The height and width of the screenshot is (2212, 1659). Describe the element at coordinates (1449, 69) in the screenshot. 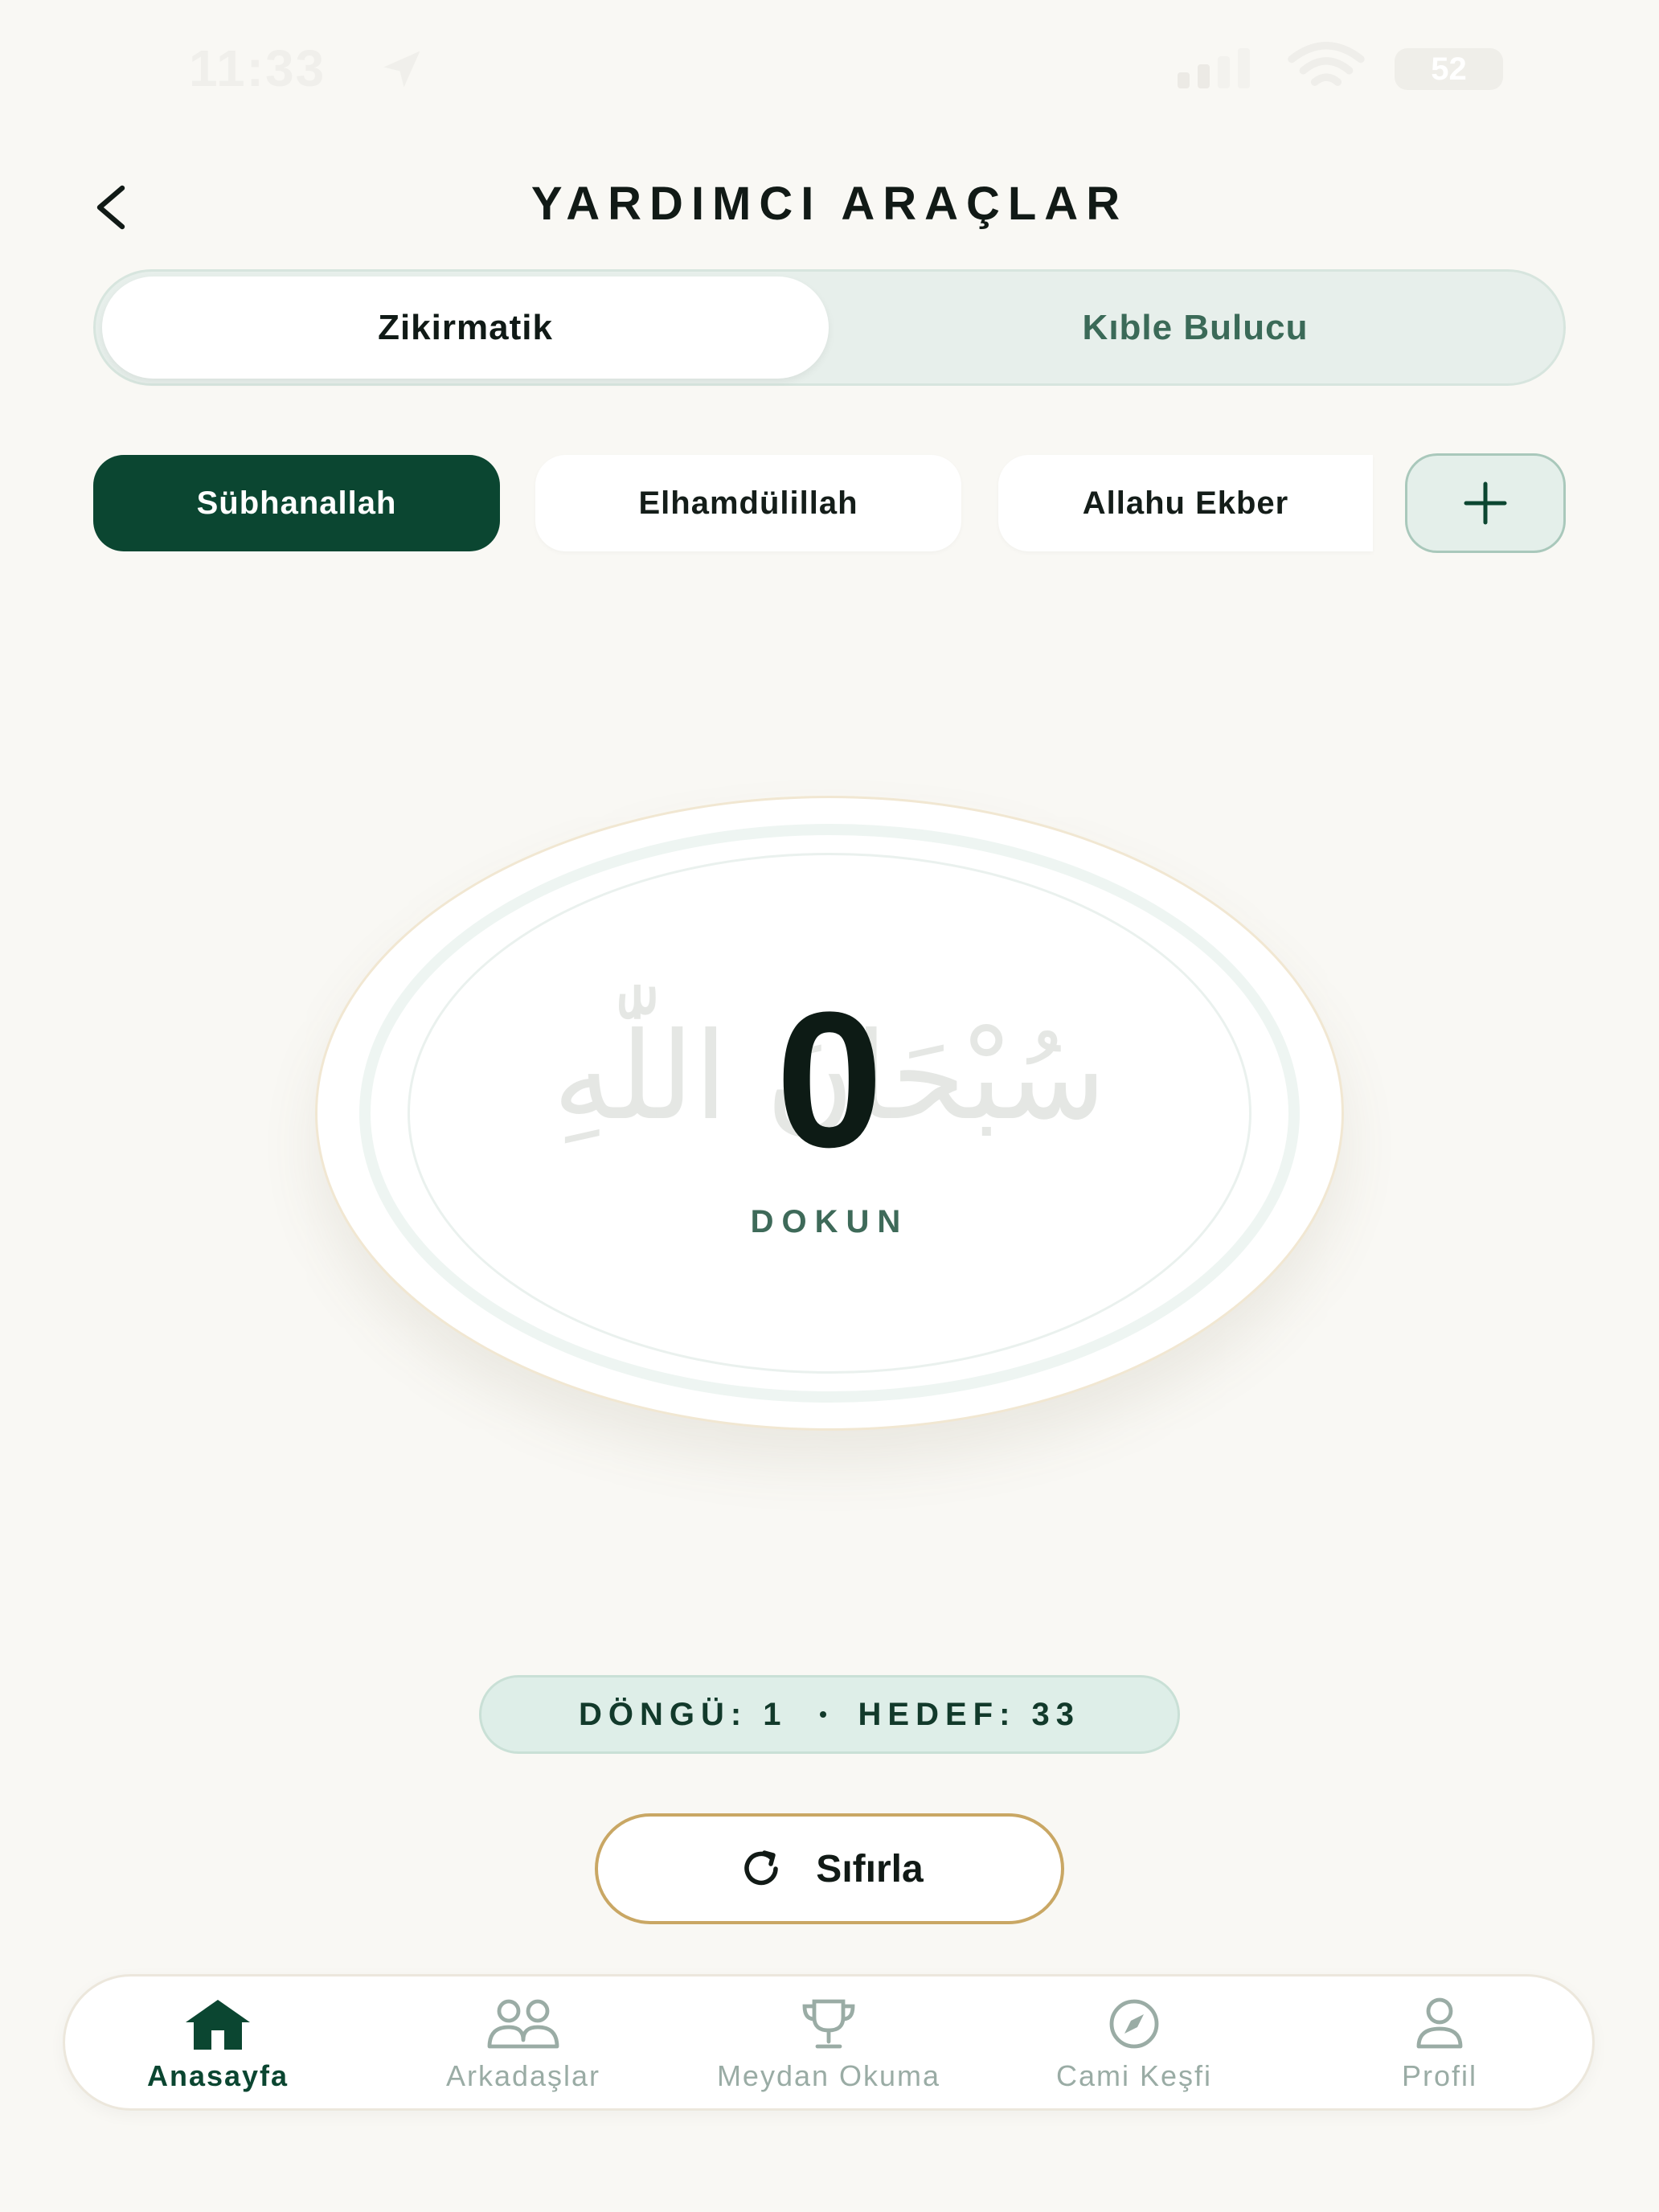

I see `battery-indicator: 52` at that location.